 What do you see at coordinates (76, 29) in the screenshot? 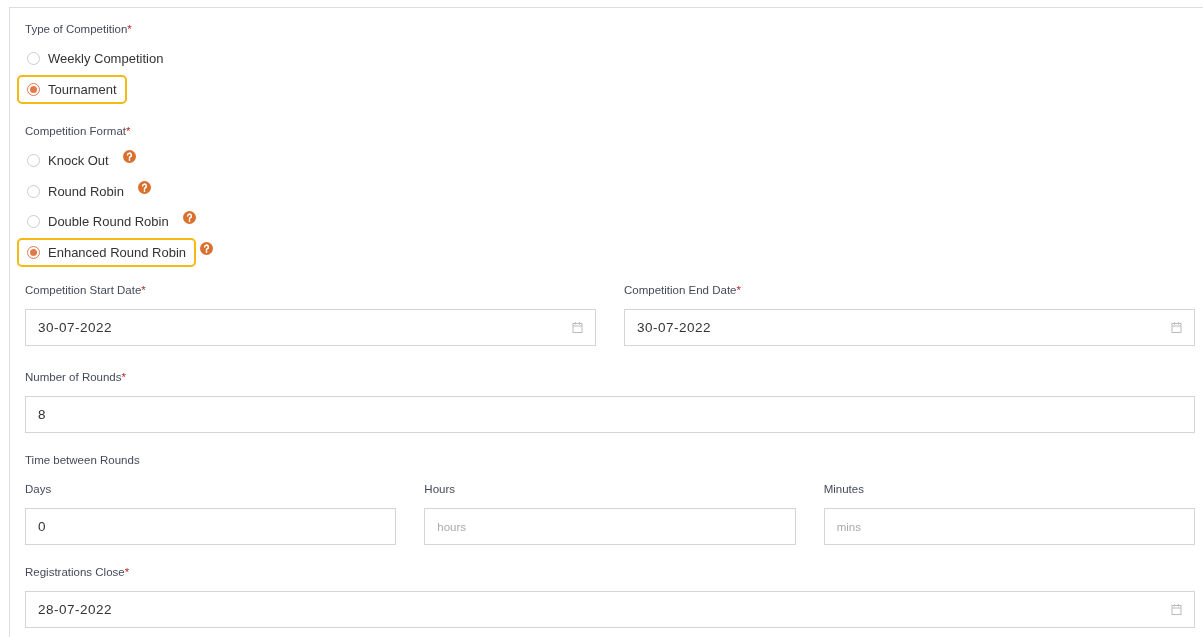
I see `group-label: Type of Competition` at bounding box center [76, 29].